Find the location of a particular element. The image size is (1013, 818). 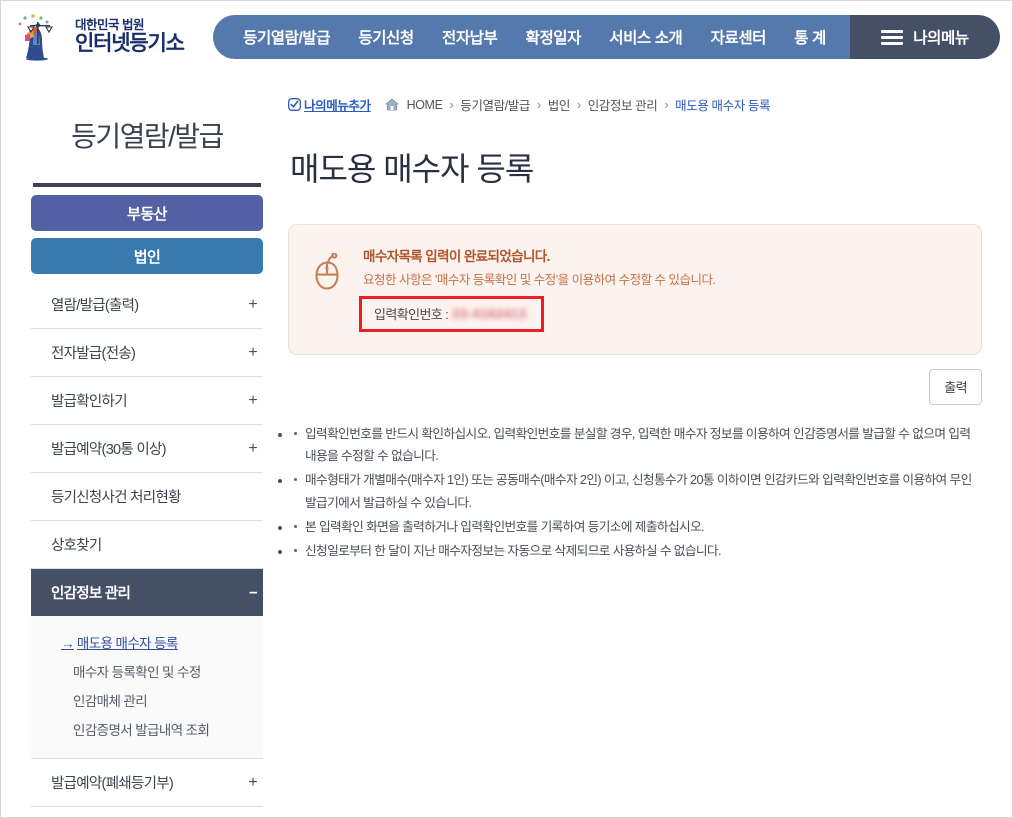

sidebar-item-jeonja-balgeup-label: 전자발급(전송) is located at coordinates (93, 354).